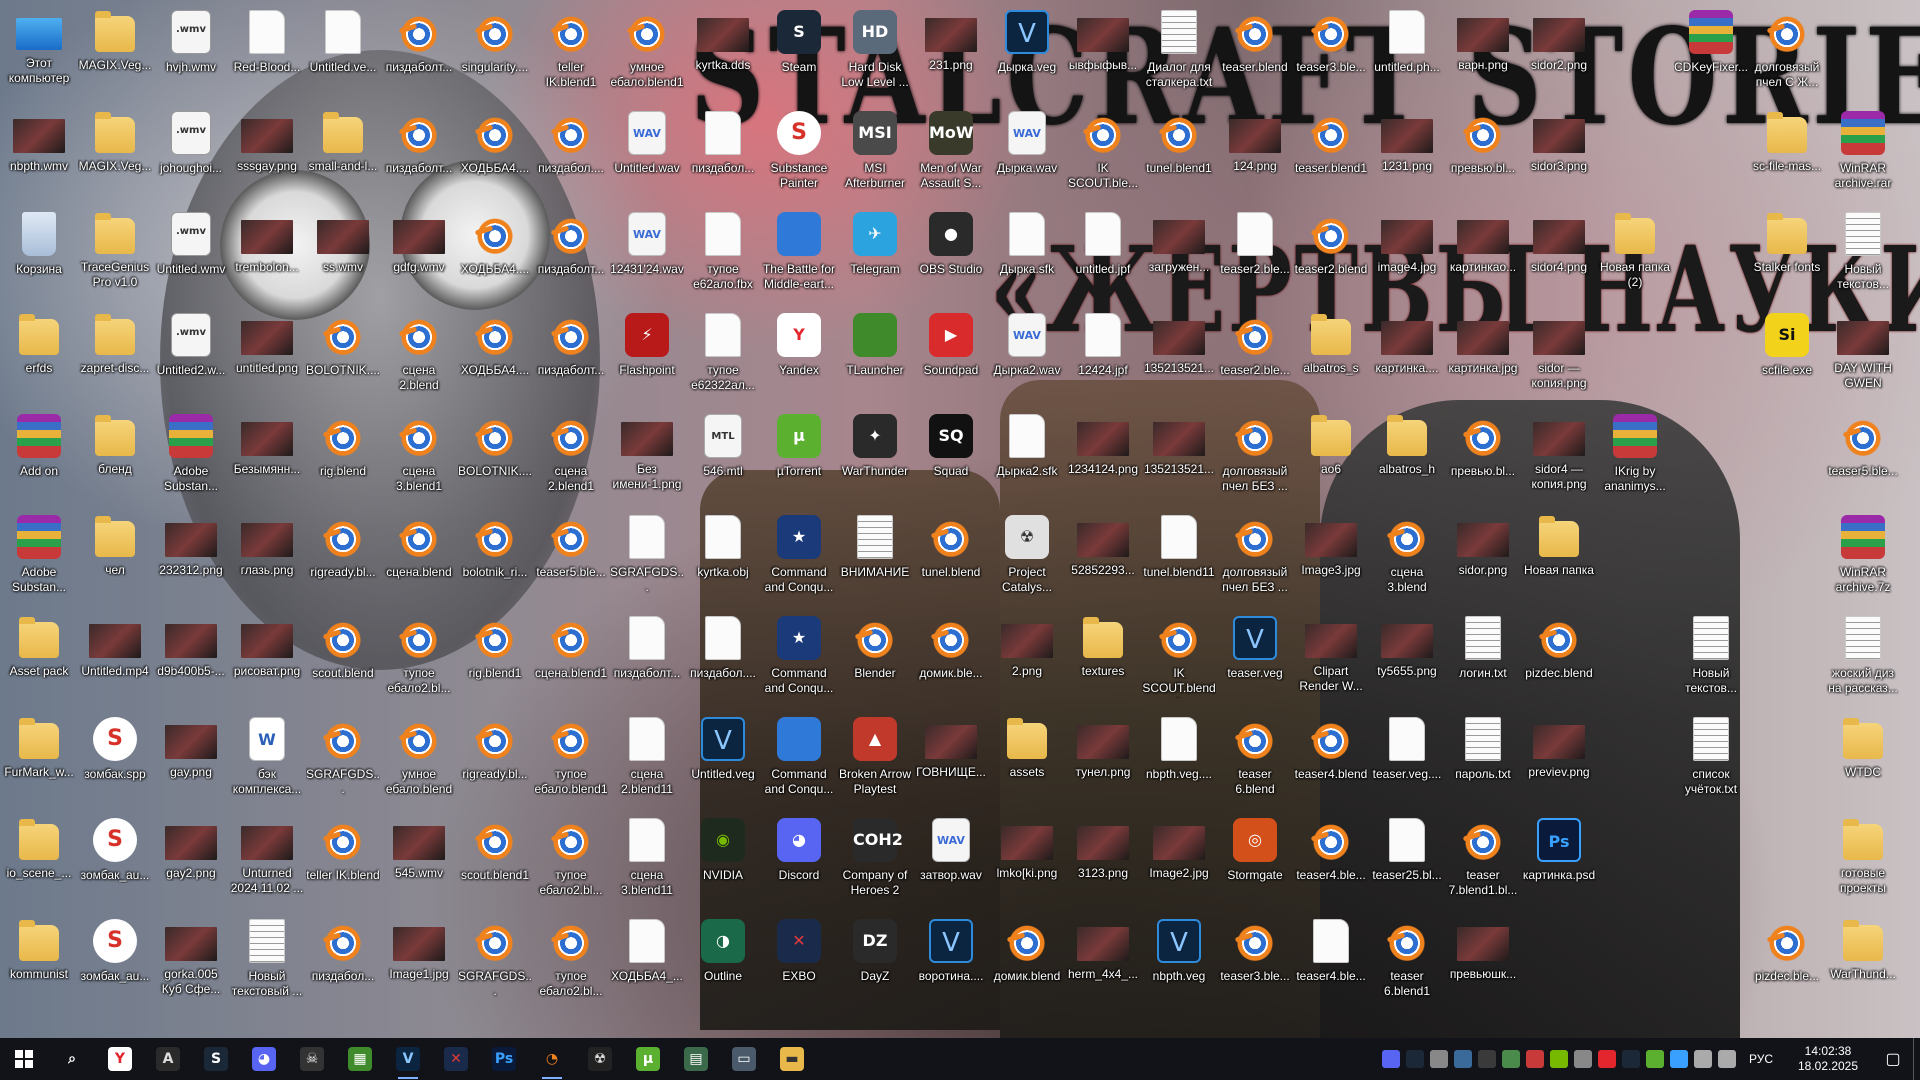 The height and width of the screenshot is (1080, 1920). I want to click on taskbar-app-radiation: ☢, so click(600, 1059).